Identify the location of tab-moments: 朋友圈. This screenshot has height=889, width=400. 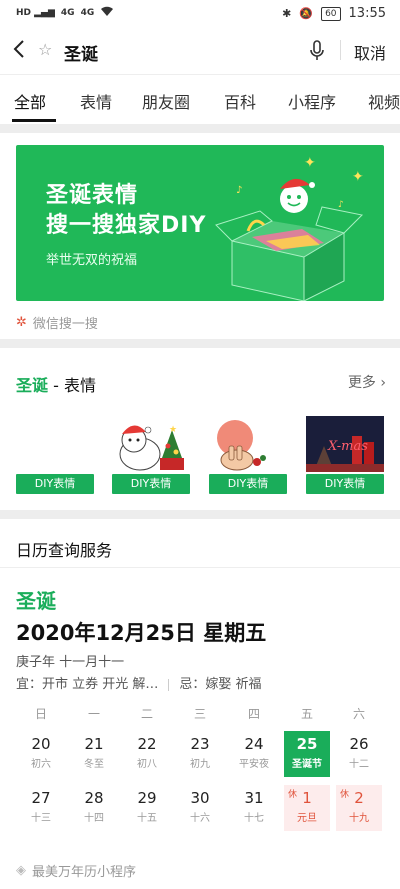
(166, 101).